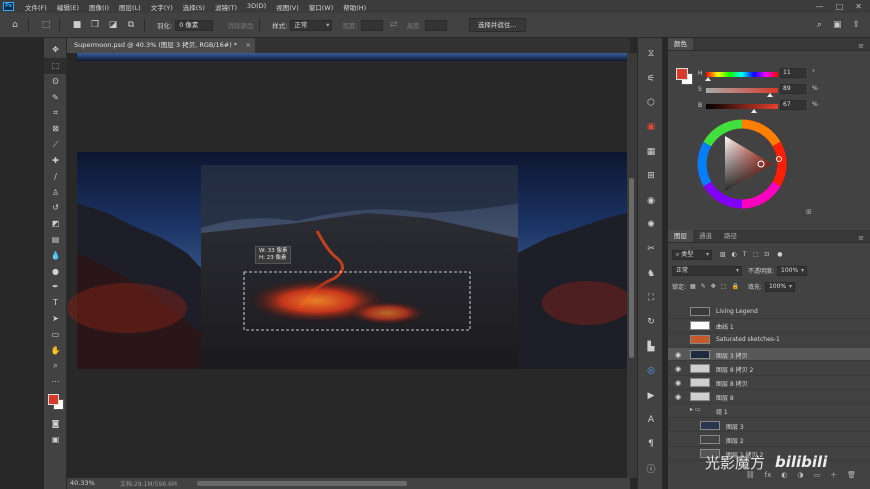 Image resolution: width=870 pixels, height=489 pixels. What do you see at coordinates (55, 334) in the screenshot?
I see `rectangle-tool-icon: ▭` at bounding box center [55, 334].